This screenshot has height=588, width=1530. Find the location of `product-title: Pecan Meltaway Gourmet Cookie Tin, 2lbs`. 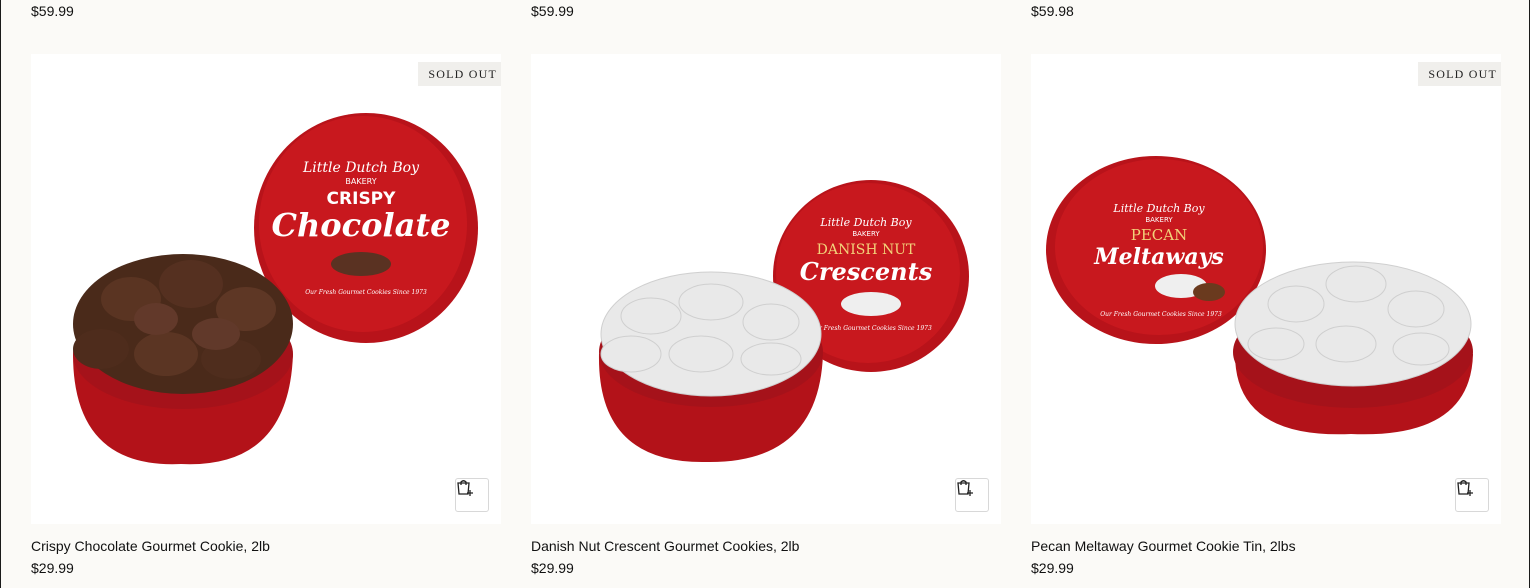

product-title: Pecan Meltaway Gourmet Cookie Tin, 2lbs is located at coordinates (1266, 546).